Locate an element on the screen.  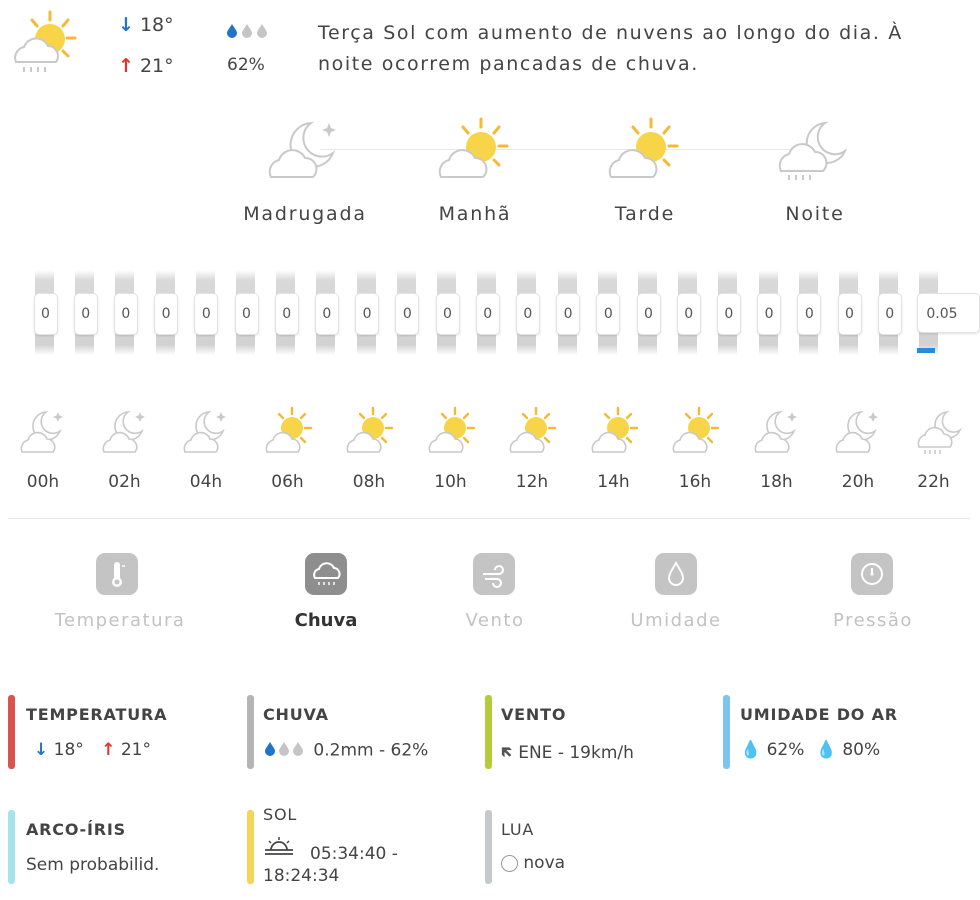
hour-label: 22h is located at coordinates (933, 482).